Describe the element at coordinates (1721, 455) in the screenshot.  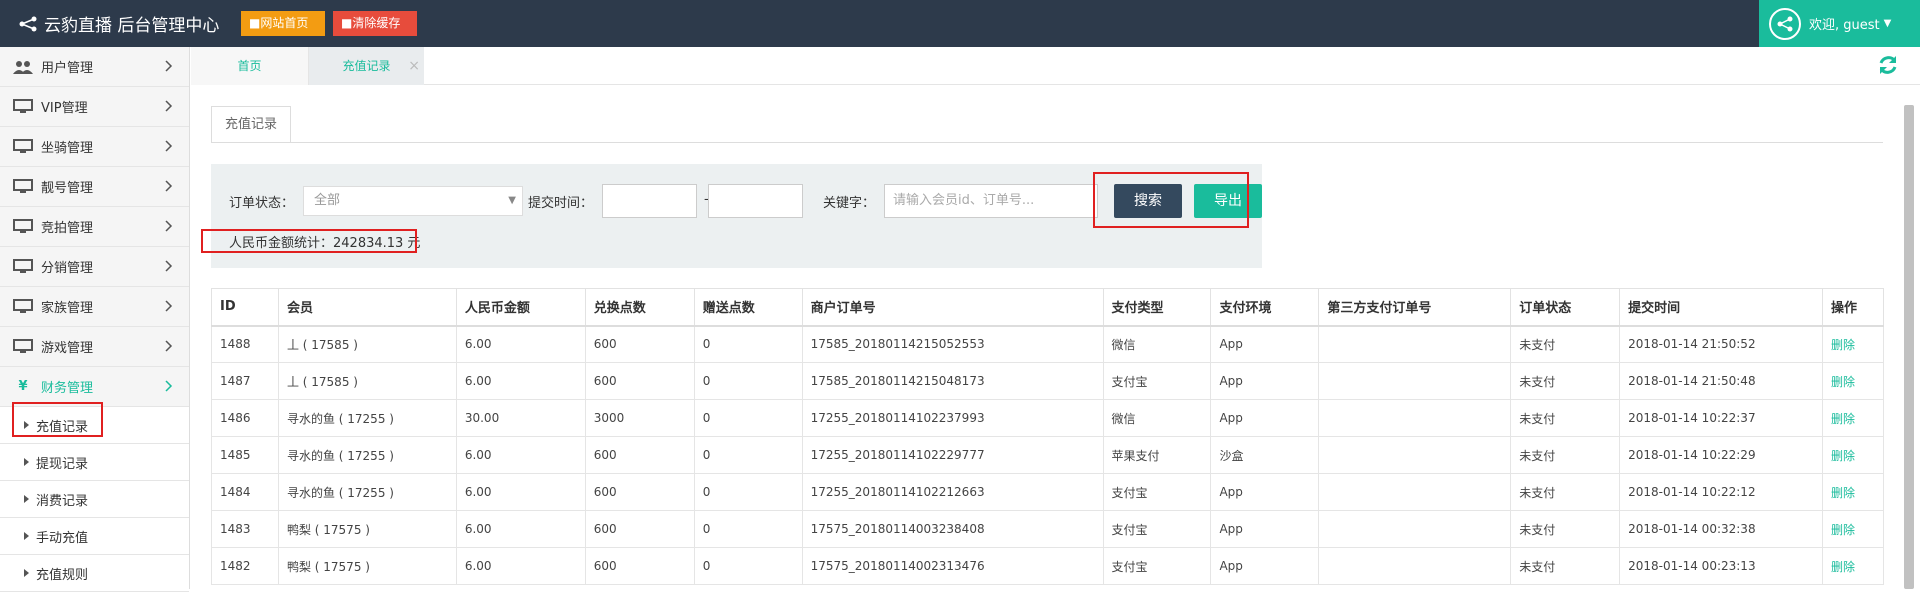
I see `table-cell: 2018-01-14 10:22:29` at that location.